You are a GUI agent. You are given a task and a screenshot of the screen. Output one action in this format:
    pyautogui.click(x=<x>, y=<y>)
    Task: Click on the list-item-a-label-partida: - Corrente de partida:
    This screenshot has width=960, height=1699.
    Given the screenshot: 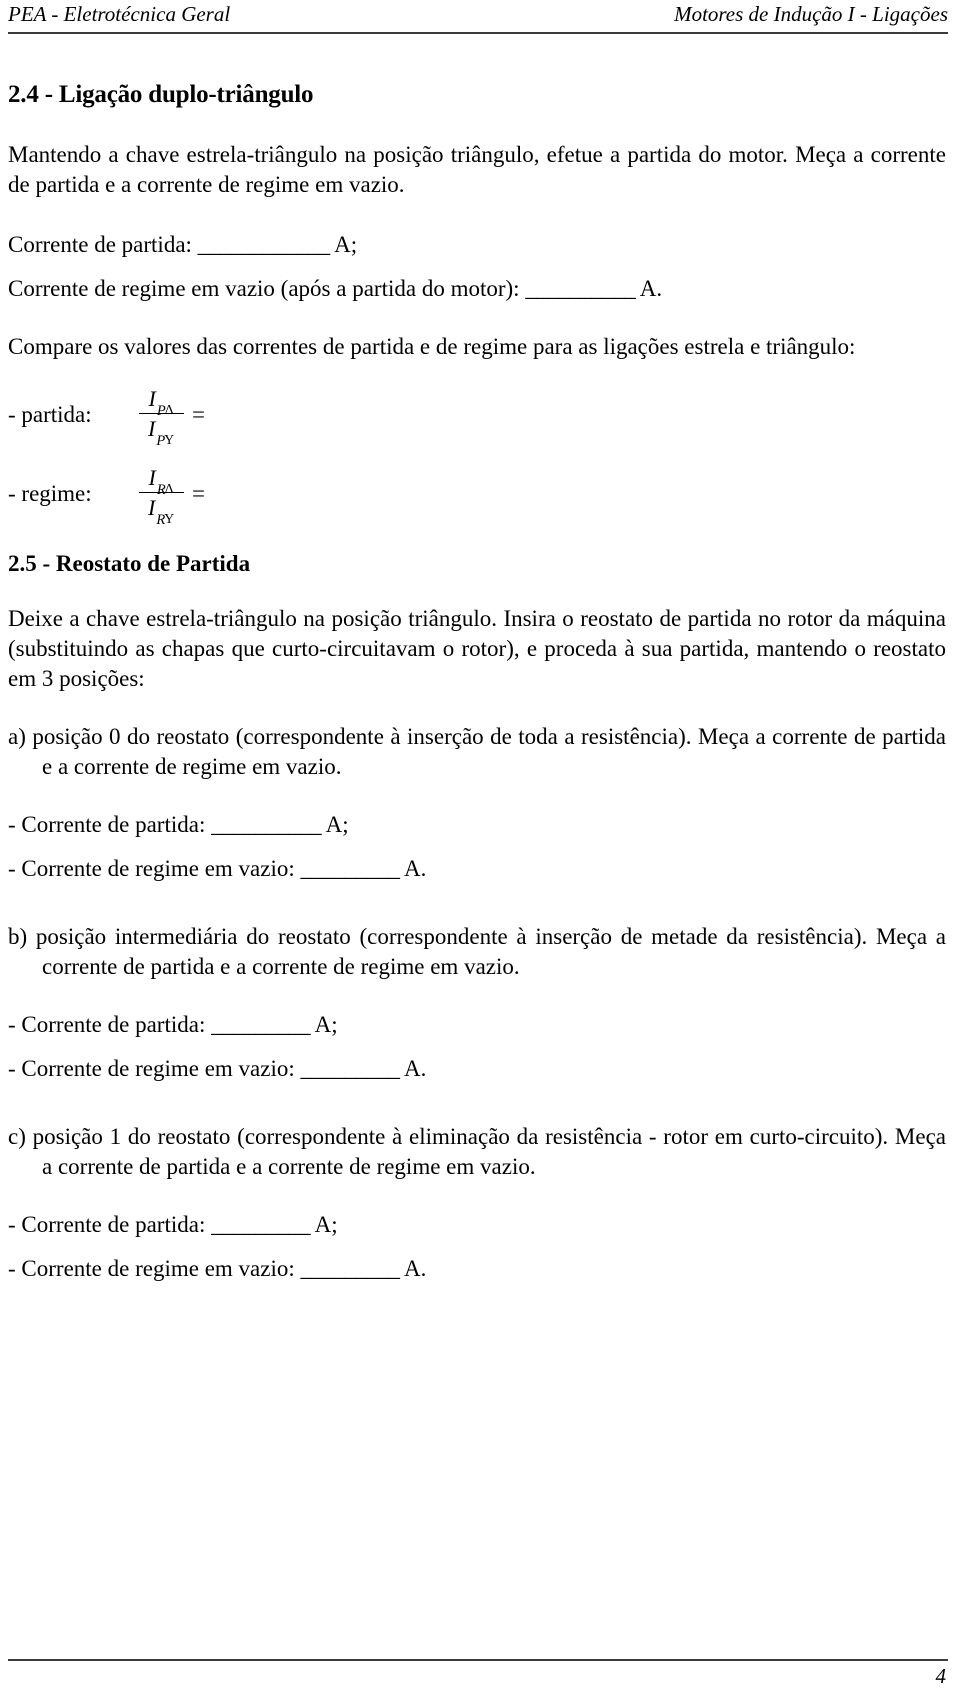 What is the action you would take?
    pyautogui.click(x=107, y=824)
    